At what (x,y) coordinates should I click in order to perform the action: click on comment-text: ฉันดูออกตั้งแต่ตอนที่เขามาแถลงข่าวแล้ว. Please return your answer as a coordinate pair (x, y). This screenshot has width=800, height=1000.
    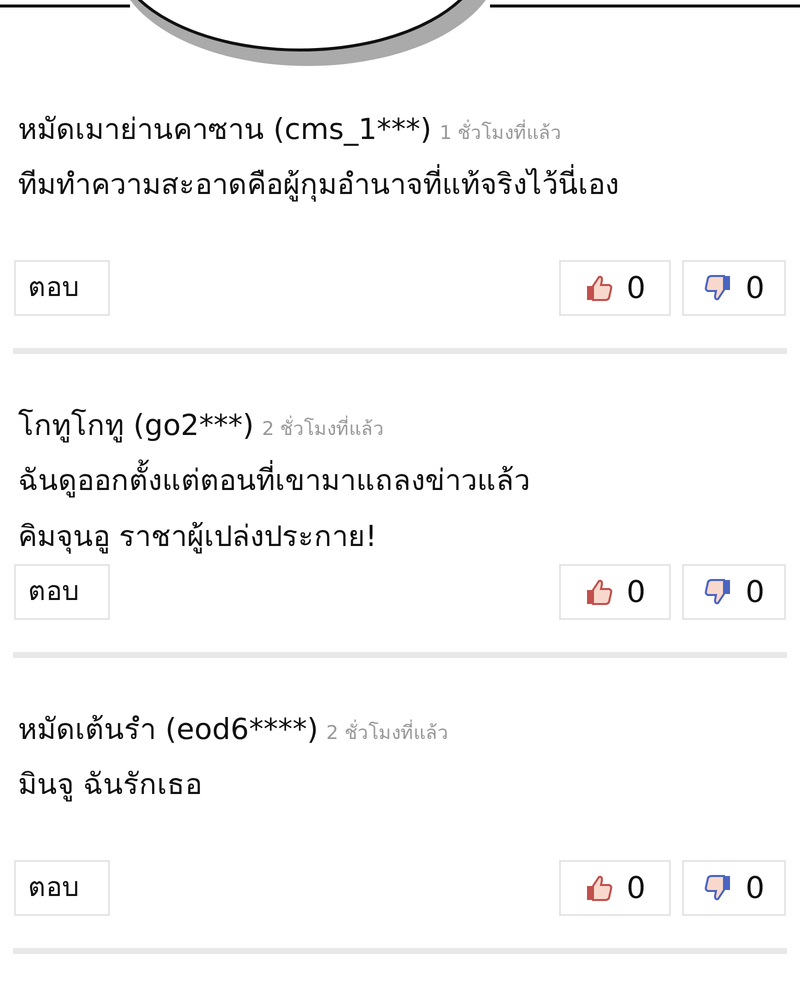
    Looking at the image, I should click on (400, 480).